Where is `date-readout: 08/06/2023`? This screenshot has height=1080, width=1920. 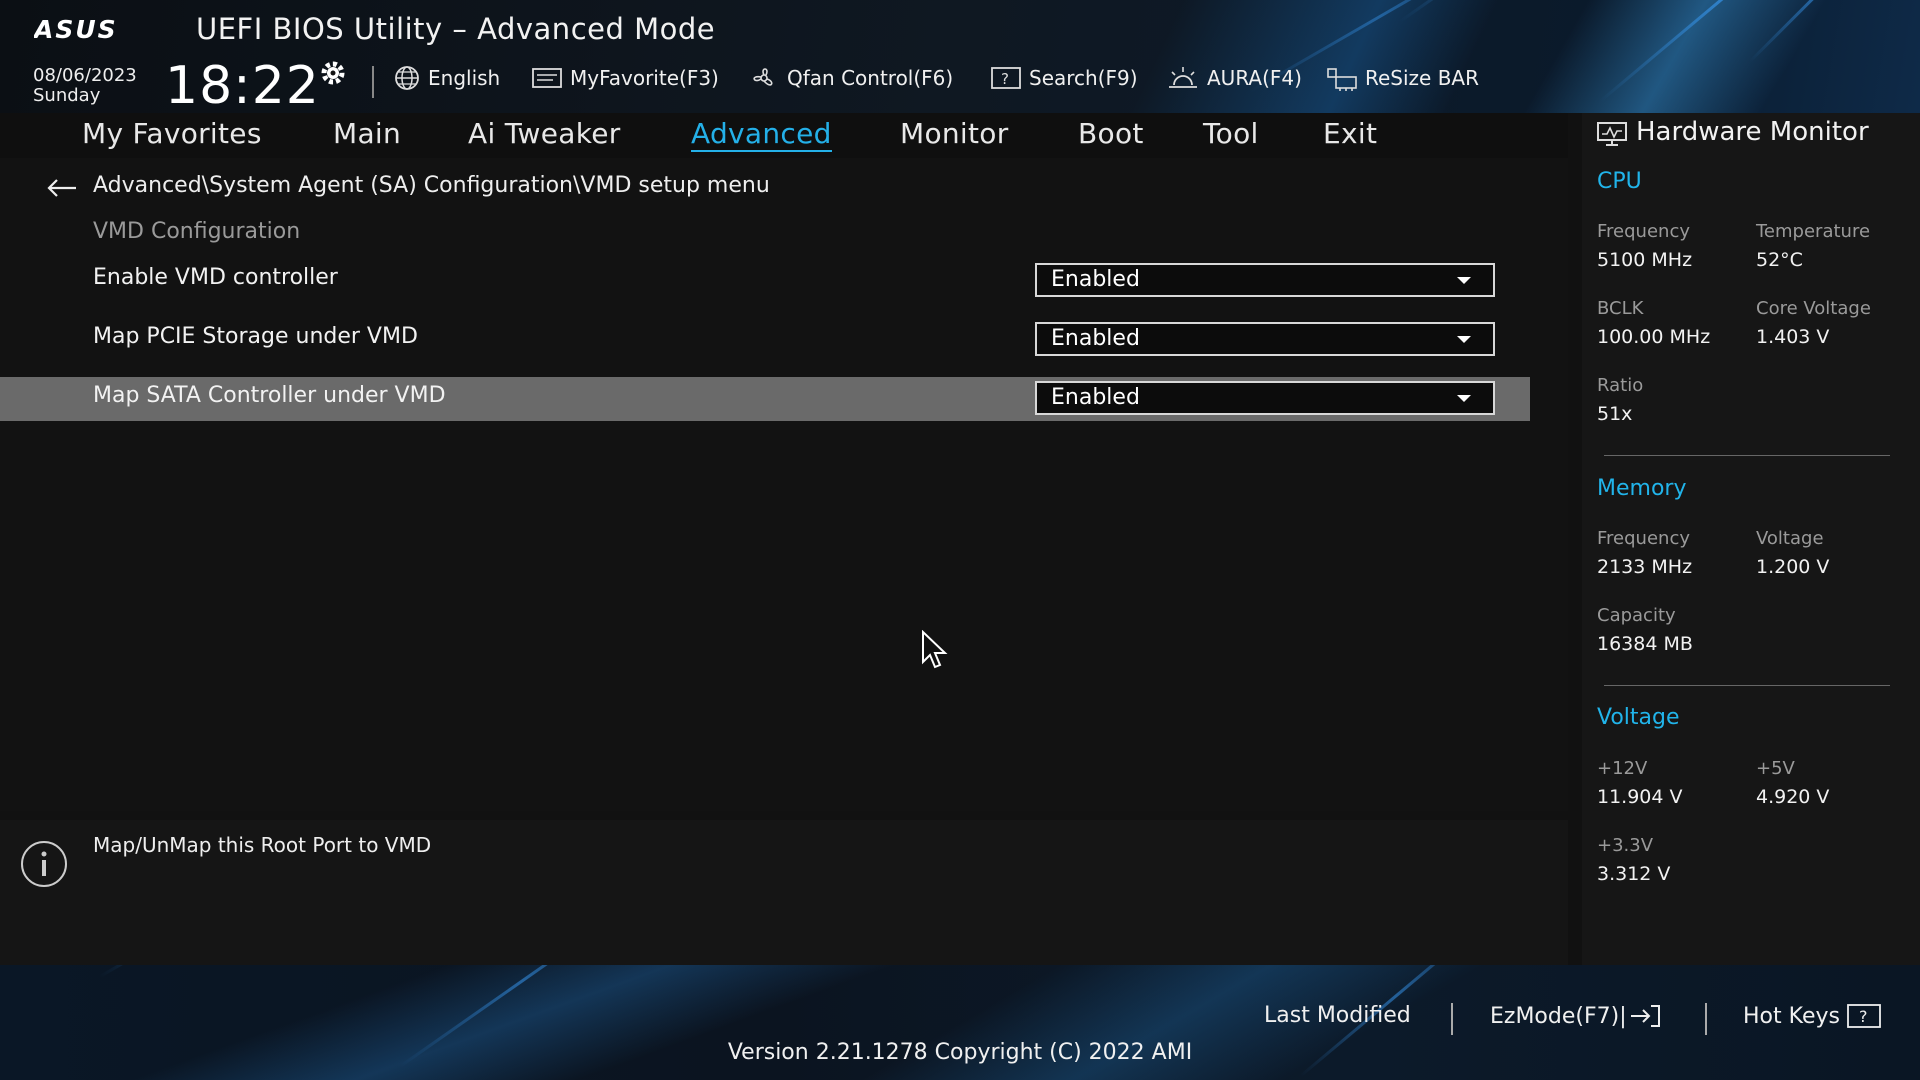 date-readout: 08/06/2023 is located at coordinates (85, 75).